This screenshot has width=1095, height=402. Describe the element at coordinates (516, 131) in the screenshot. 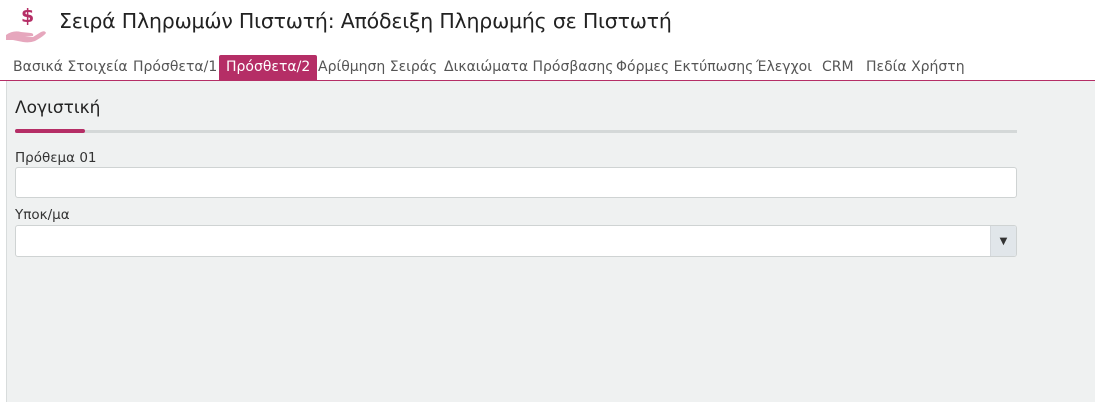

I see `section-divider` at that location.